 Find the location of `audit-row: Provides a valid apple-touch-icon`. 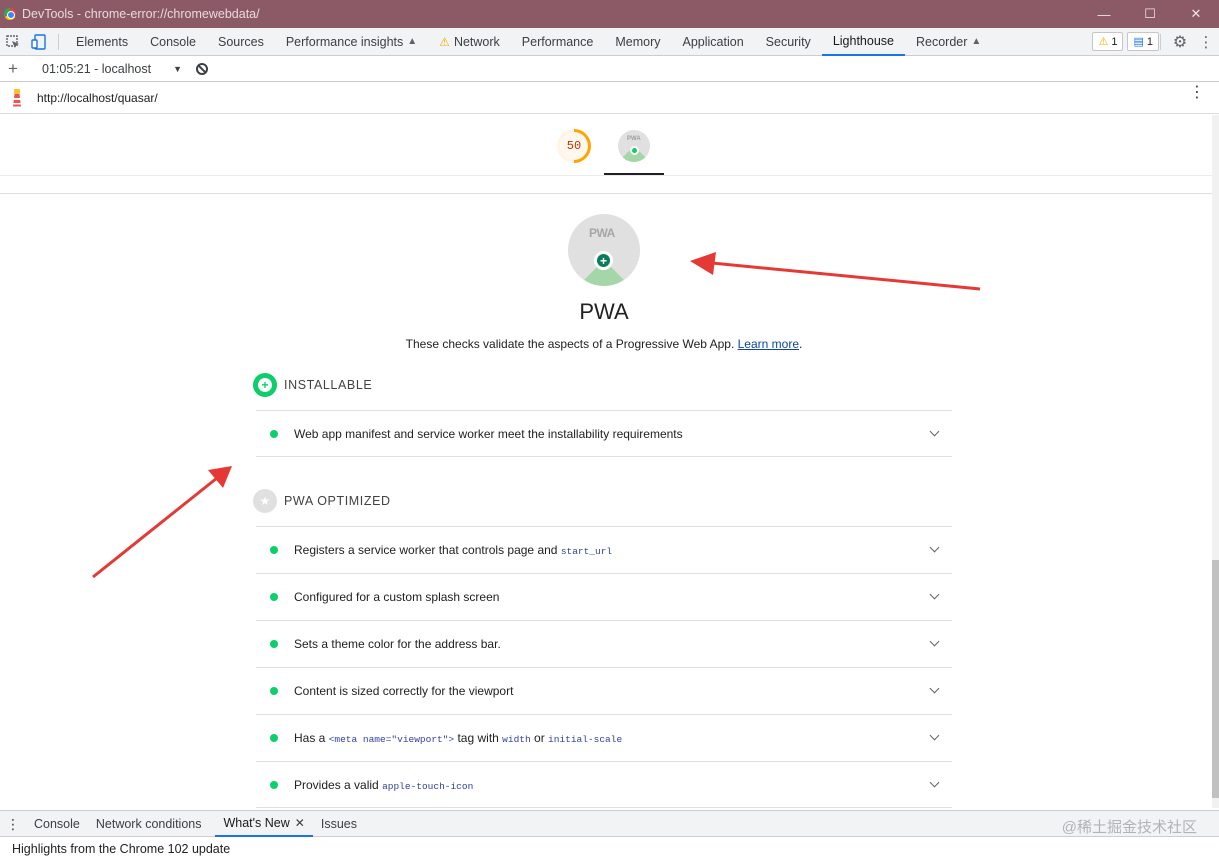

audit-row: Provides a valid apple-touch-icon is located at coordinates (604, 784).